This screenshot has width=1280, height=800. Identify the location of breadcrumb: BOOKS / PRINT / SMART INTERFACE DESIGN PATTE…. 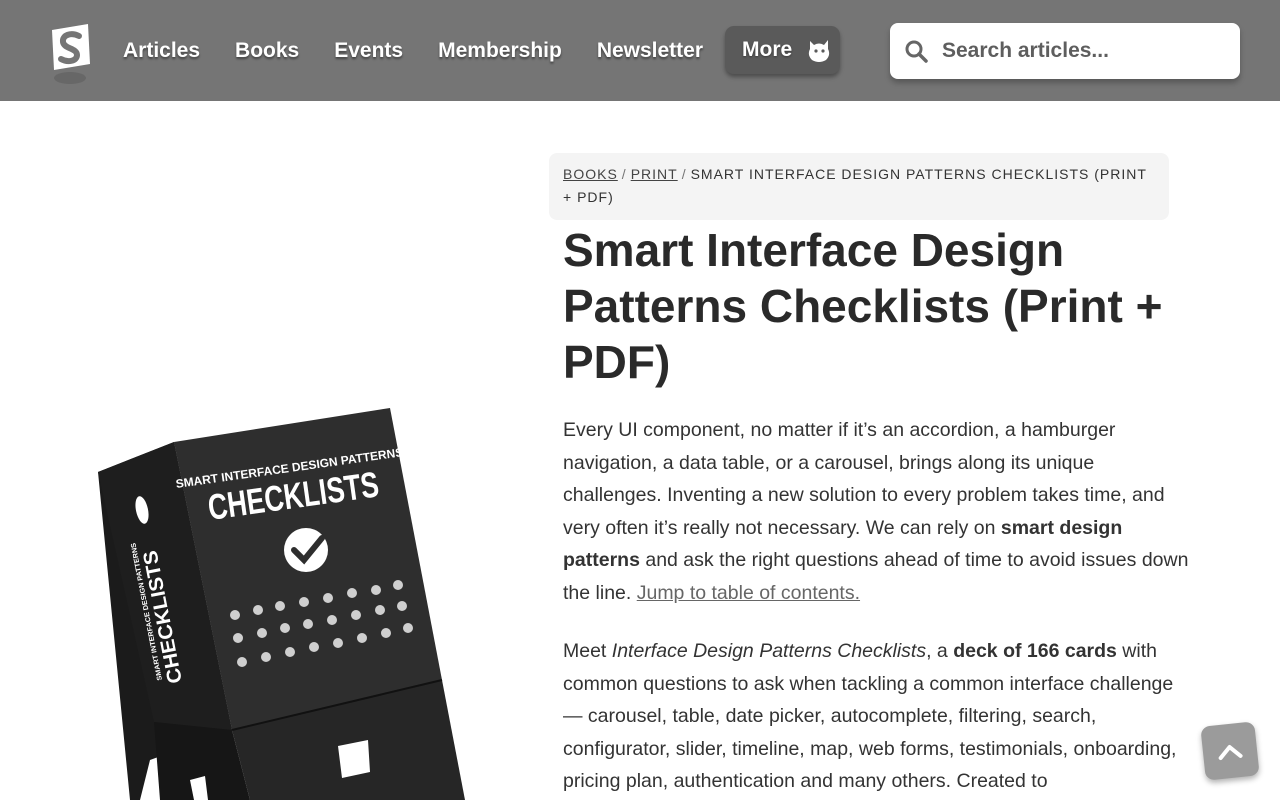
(859, 186).